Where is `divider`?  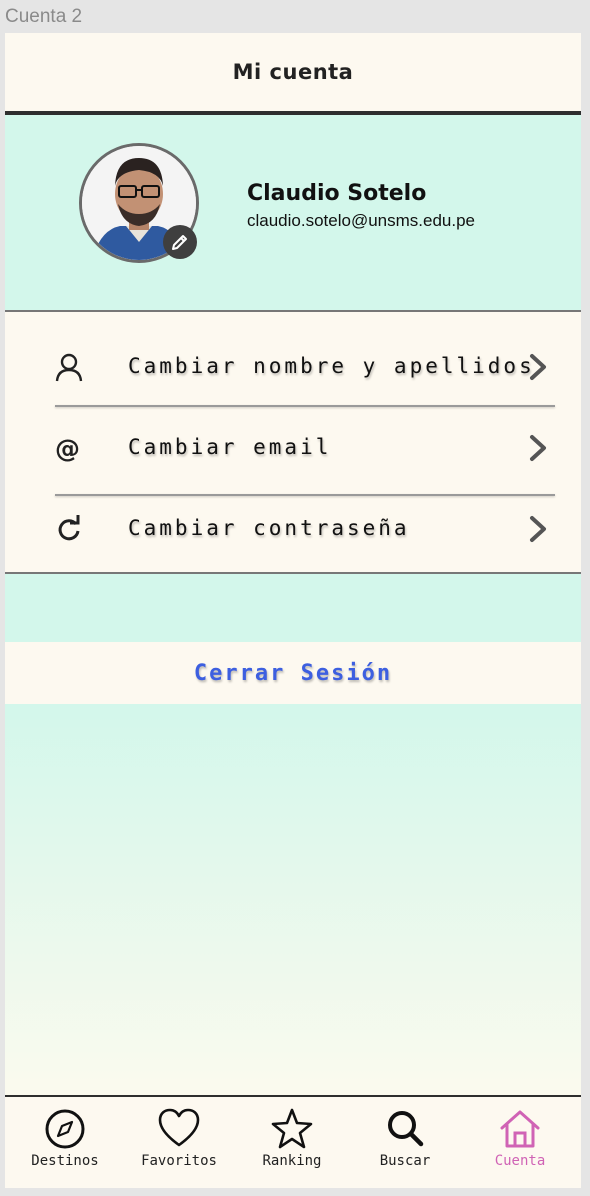
divider is located at coordinates (305, 406).